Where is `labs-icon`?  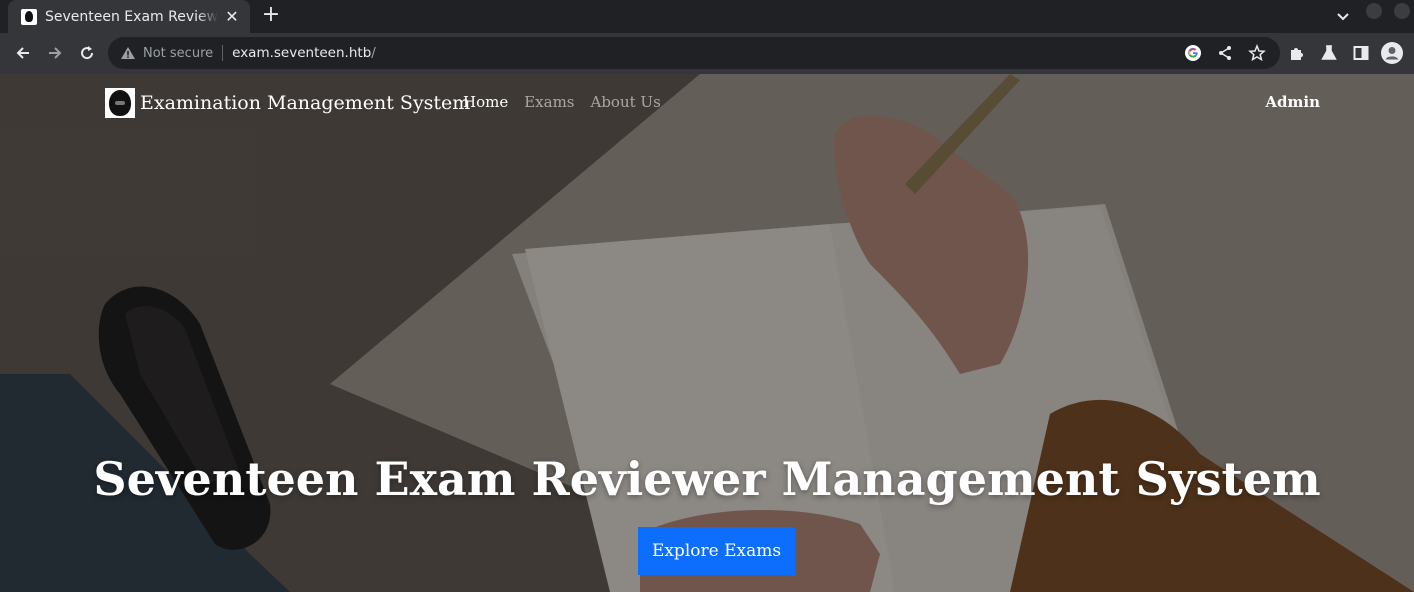 labs-icon is located at coordinates (1329, 53).